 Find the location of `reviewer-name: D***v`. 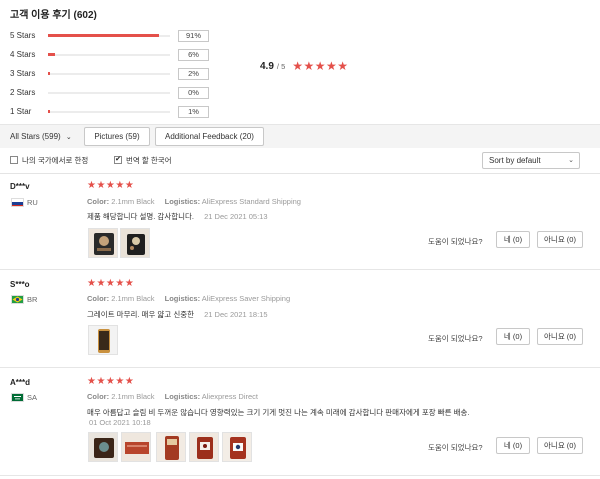

reviewer-name: D***v is located at coordinates (20, 186).